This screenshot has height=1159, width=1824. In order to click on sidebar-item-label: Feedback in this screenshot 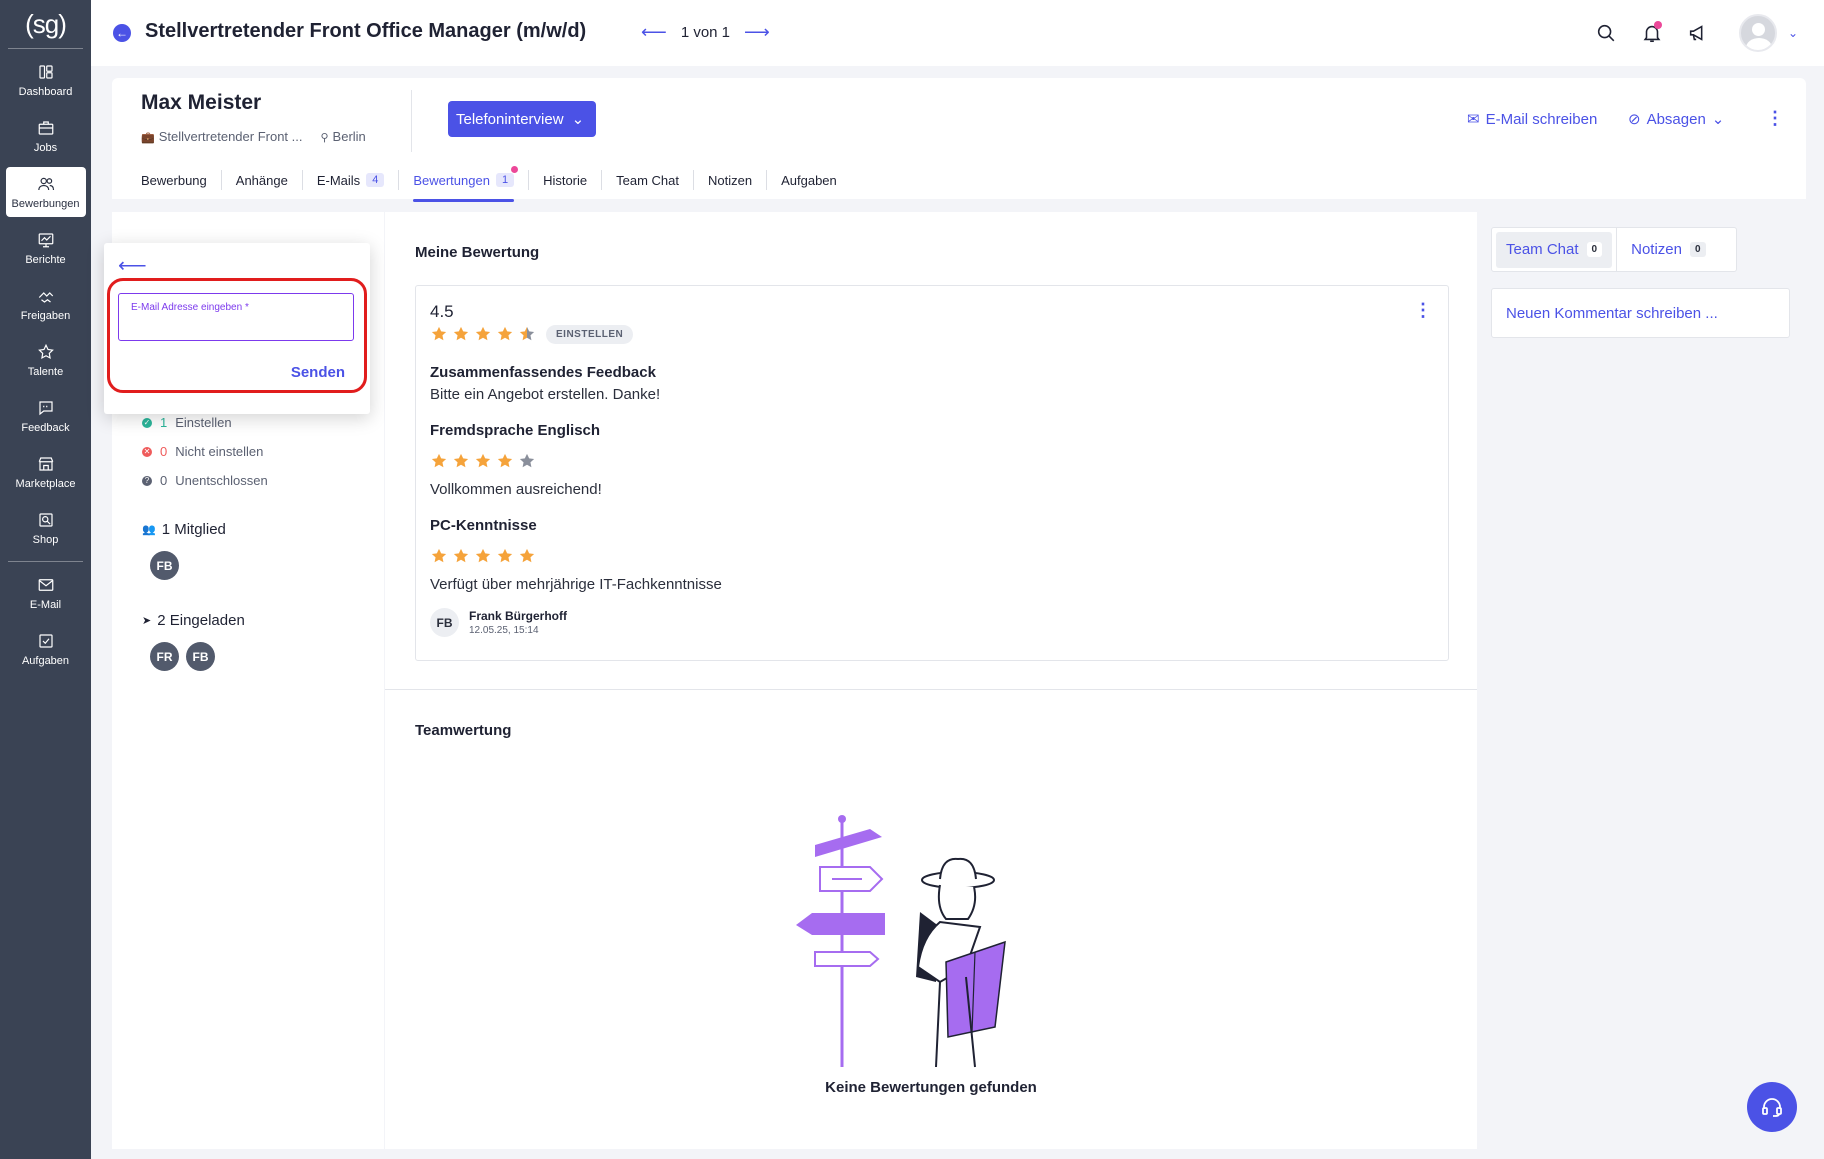, I will do `click(45, 427)`.